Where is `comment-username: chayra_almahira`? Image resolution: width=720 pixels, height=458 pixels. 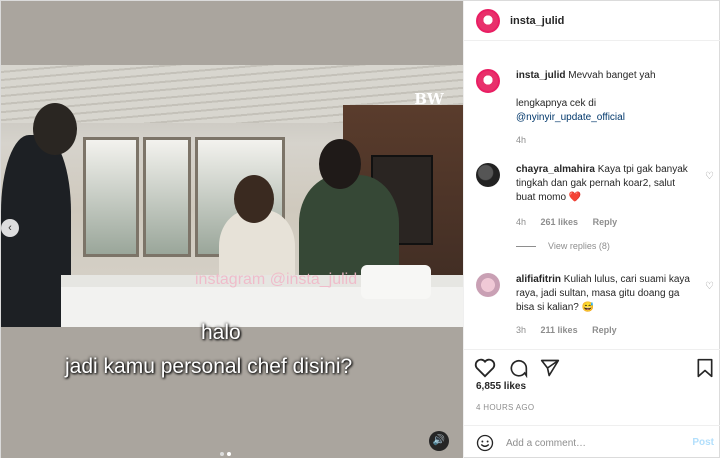 comment-username: chayra_almahira is located at coordinates (555, 169).